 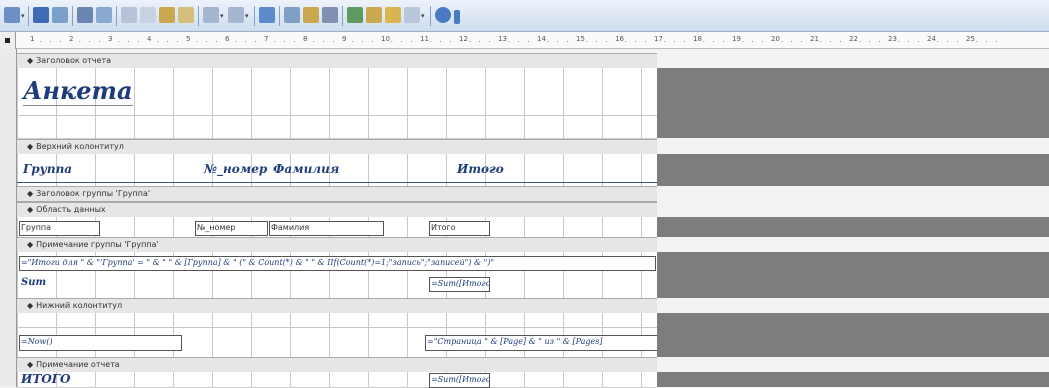 What do you see at coordinates (85, 15) in the screenshot?
I see `print-icon` at bounding box center [85, 15].